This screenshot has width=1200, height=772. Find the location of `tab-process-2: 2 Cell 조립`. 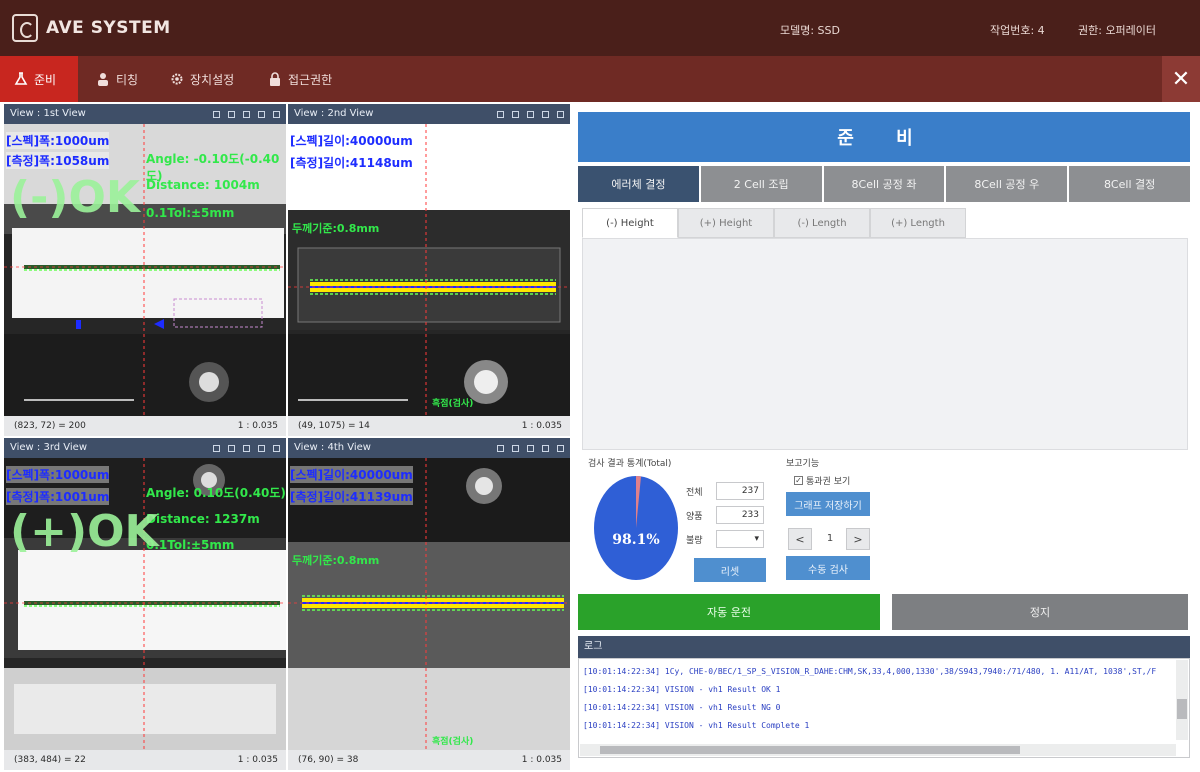

tab-process-2: 2 Cell 조립 is located at coordinates (761, 184).